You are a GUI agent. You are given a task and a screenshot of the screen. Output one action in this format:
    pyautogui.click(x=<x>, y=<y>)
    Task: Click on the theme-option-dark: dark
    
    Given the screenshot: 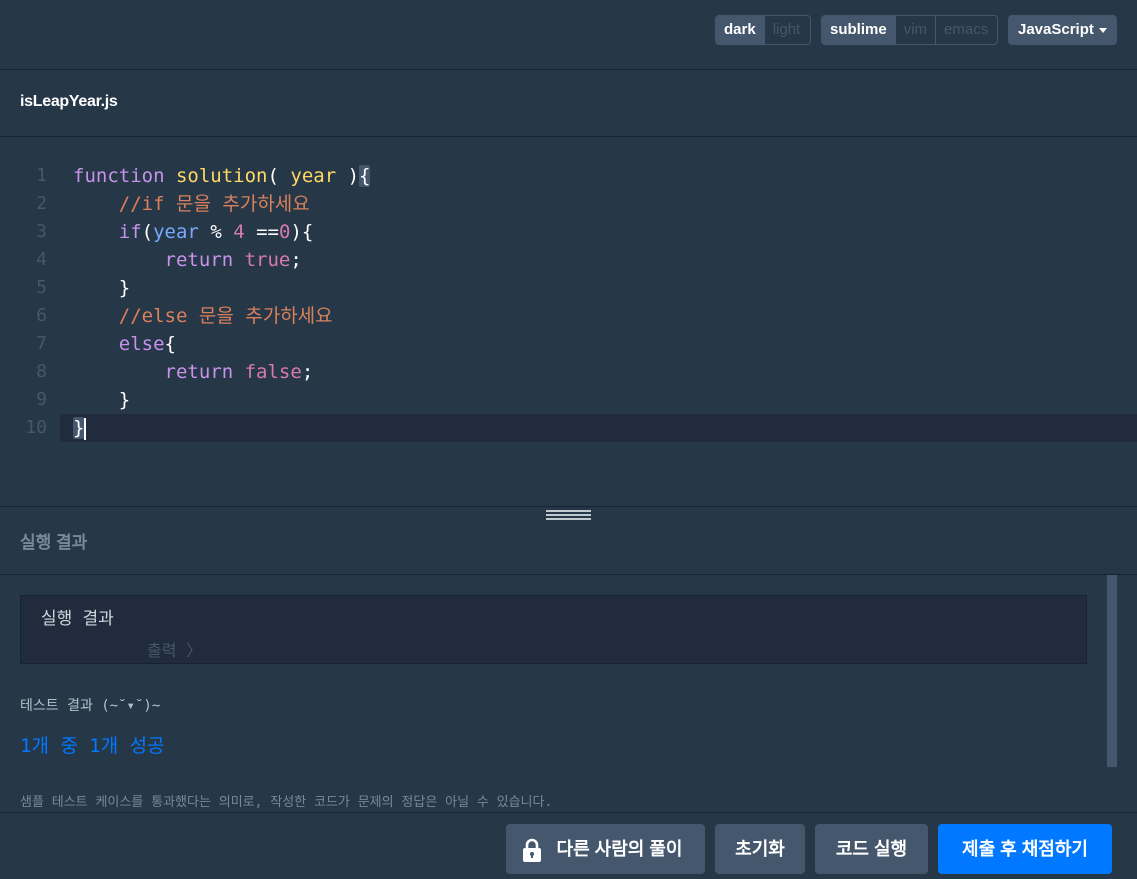 What is the action you would take?
    pyautogui.click(x=740, y=30)
    